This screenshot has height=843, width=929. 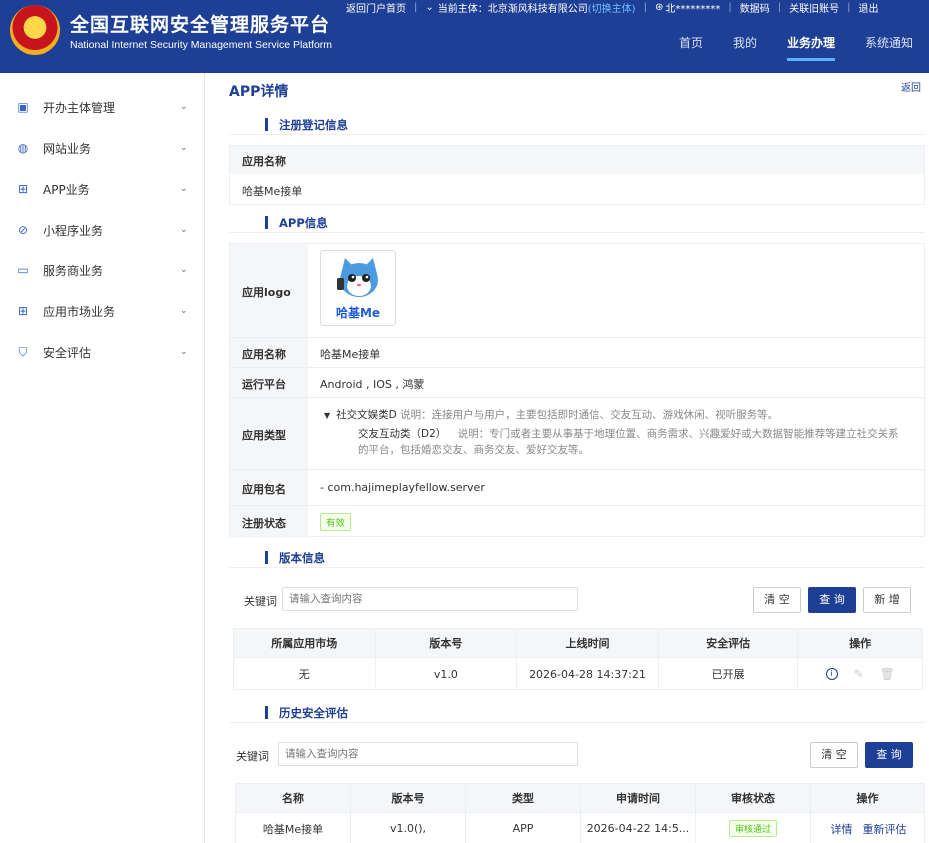 I want to click on history-search-row: 关键词 清 空 查 询, so click(x=577, y=755).